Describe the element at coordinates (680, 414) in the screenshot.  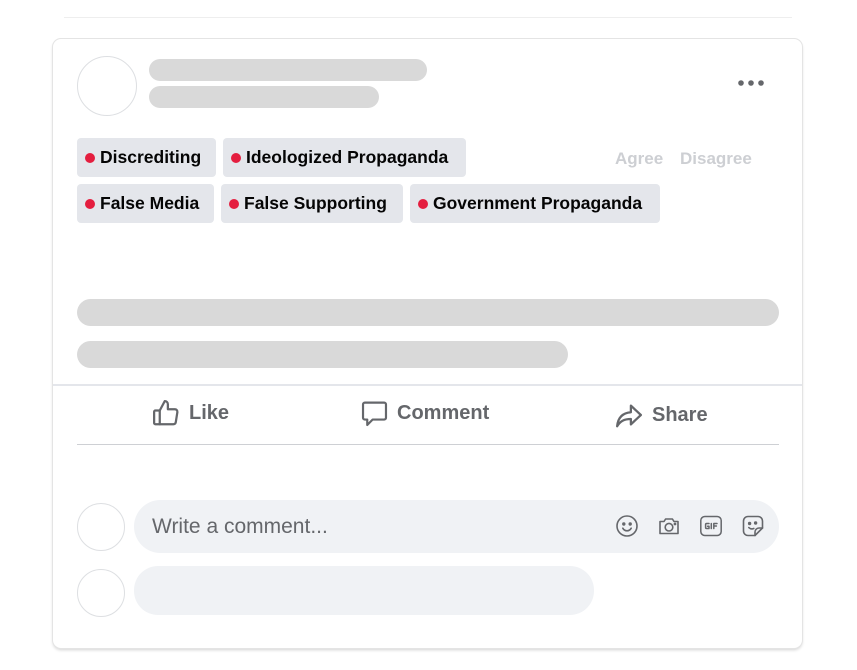
I see `share-label: Share` at that location.